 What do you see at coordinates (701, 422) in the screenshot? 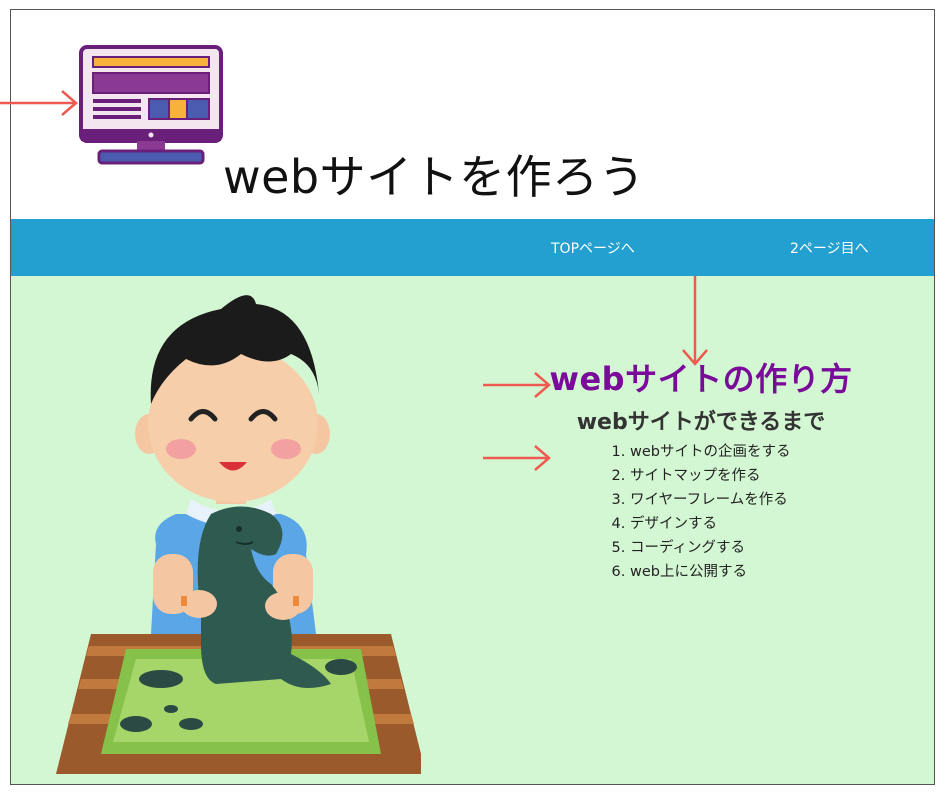
I see `sub-heading: webサイトができるまで` at bounding box center [701, 422].